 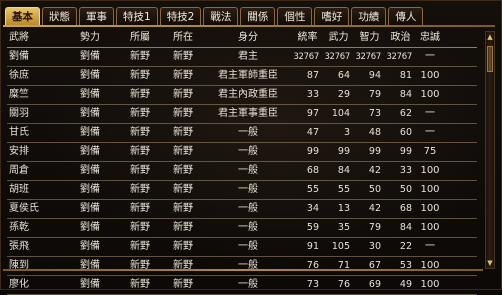 I want to click on tab-personality: 個性, so click(x=295, y=16).